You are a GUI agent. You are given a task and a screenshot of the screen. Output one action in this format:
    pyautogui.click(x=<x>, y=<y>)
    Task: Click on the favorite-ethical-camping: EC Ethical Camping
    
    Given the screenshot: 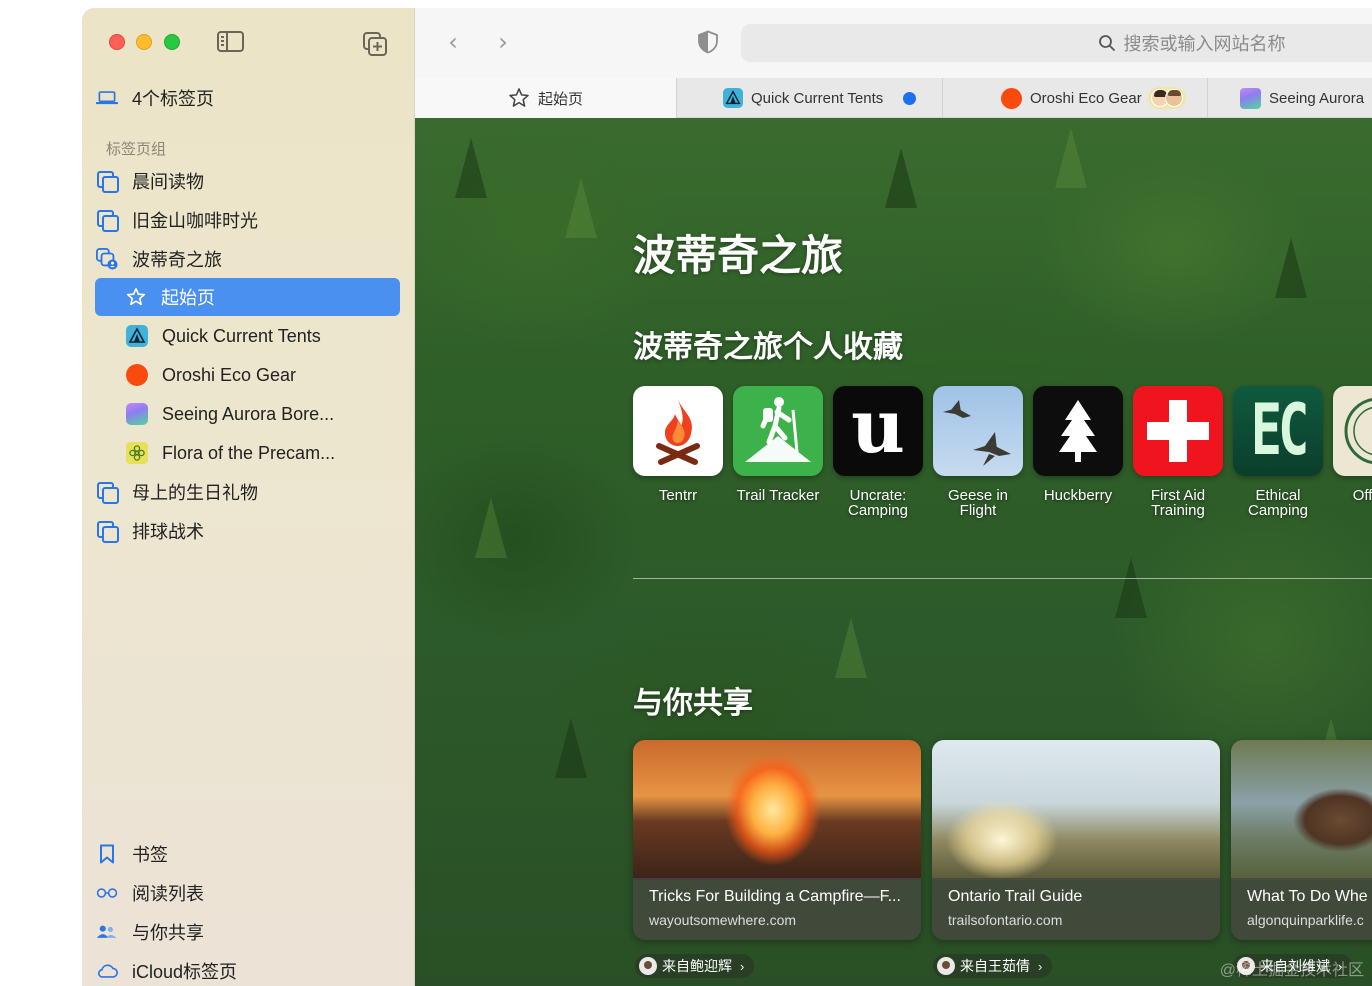 What is the action you would take?
    pyautogui.click(x=1278, y=452)
    